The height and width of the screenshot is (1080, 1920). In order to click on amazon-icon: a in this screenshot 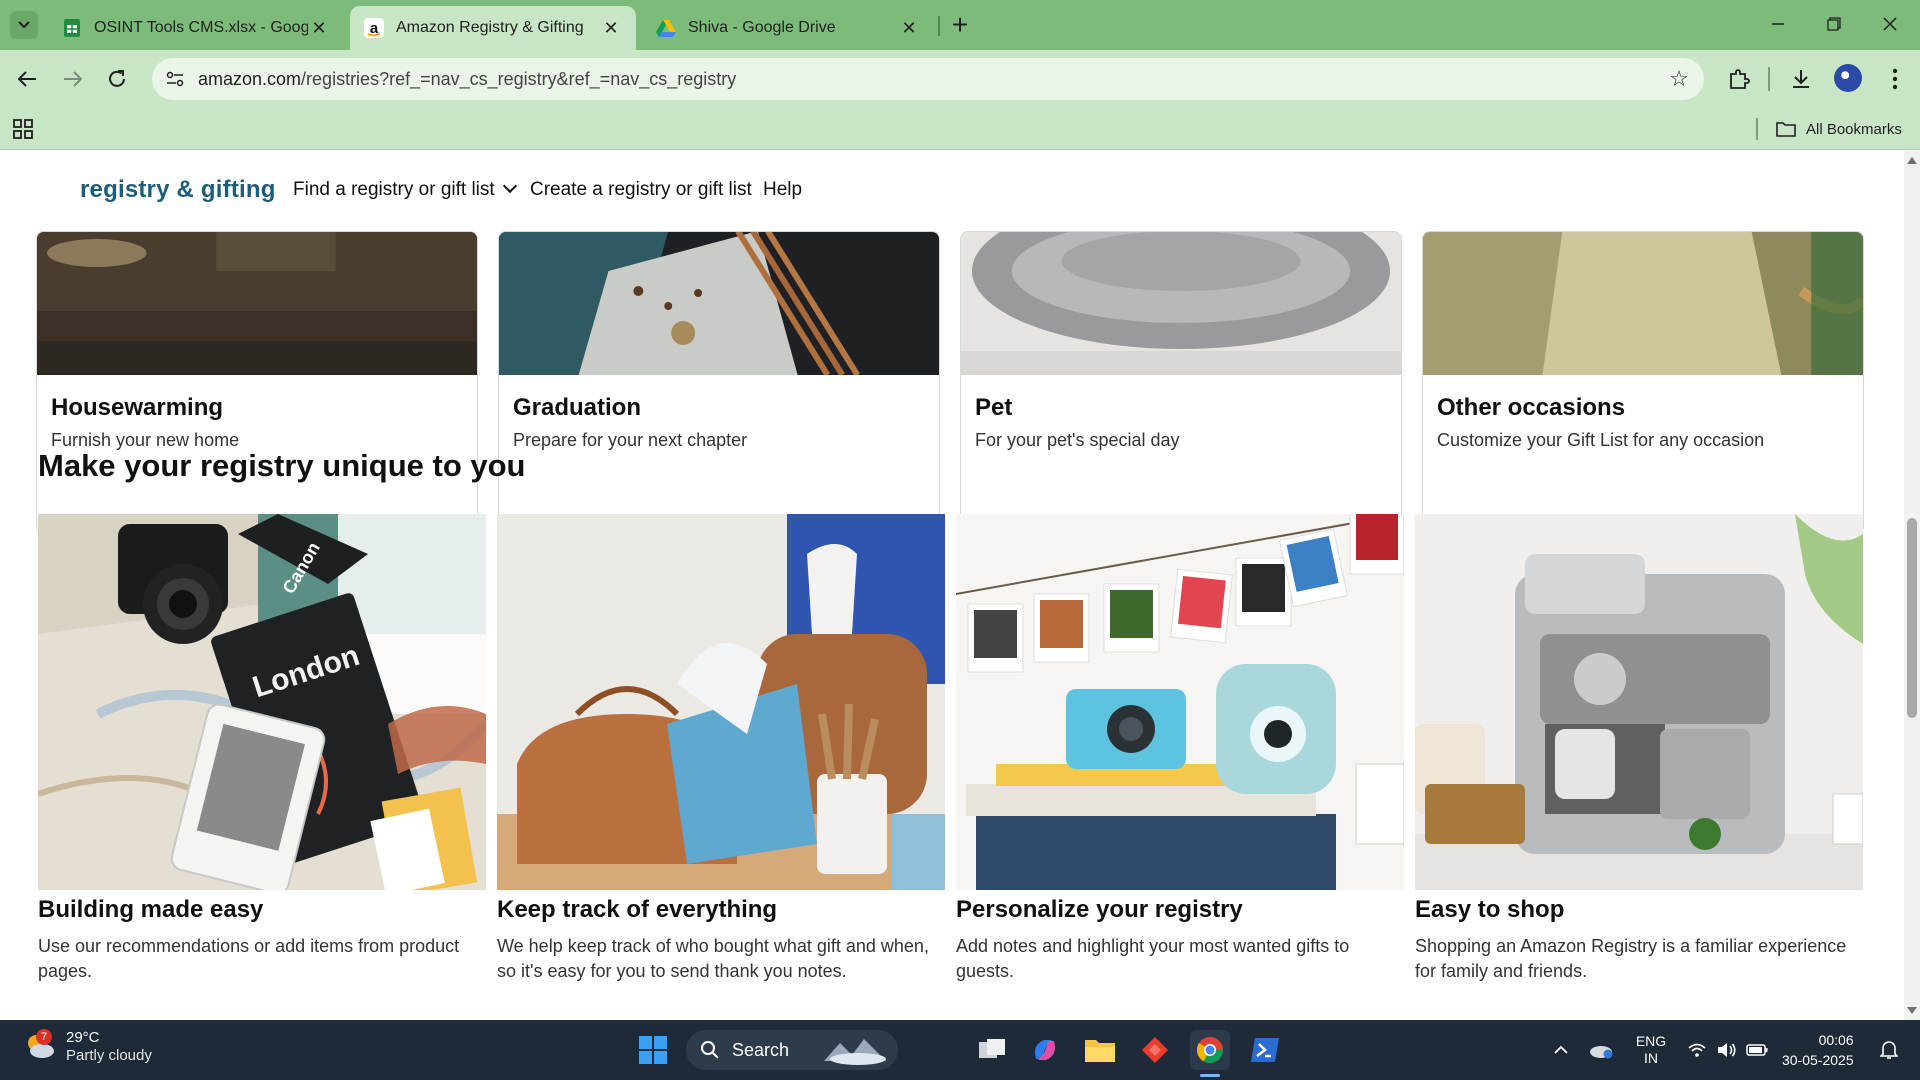, I will do `click(374, 28)`.